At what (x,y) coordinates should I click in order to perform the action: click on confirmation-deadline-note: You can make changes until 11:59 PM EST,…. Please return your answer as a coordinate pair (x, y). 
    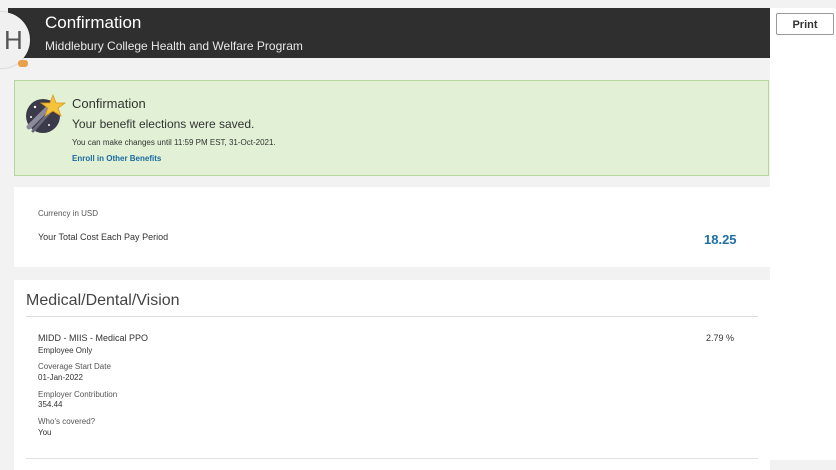
    Looking at the image, I should click on (174, 142).